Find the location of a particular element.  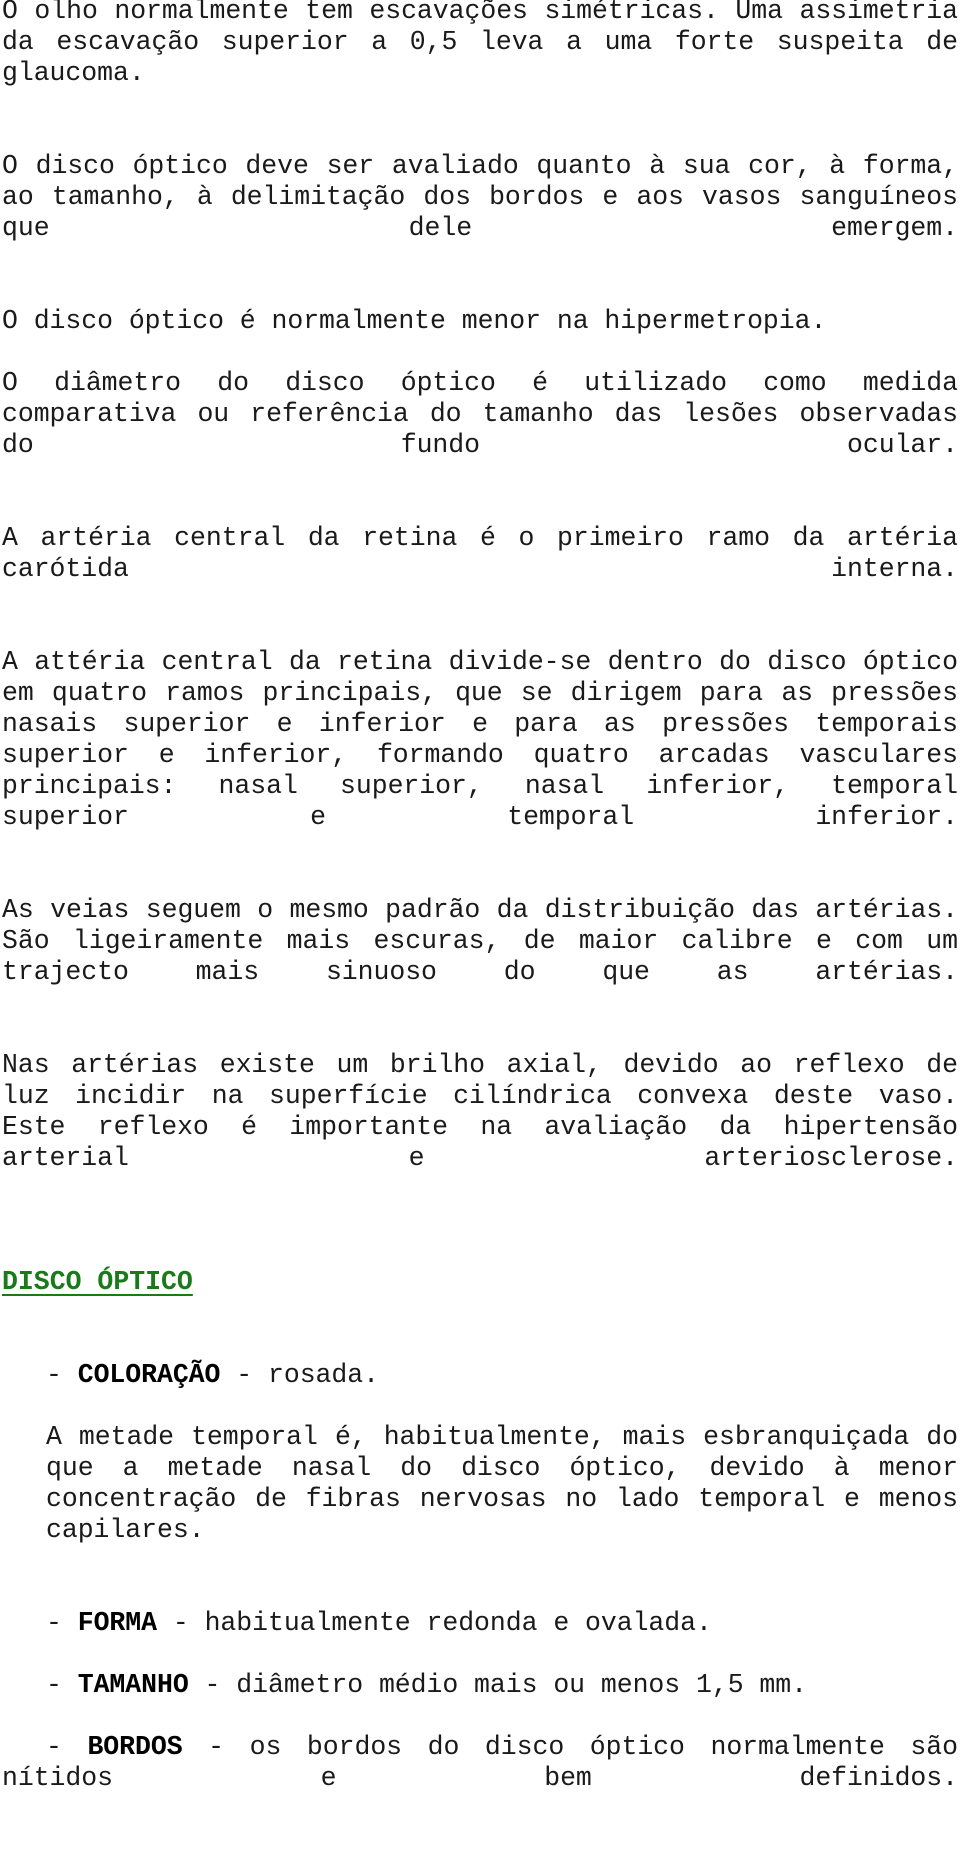

dash-after-coloracao: - is located at coordinates (244, 1375).